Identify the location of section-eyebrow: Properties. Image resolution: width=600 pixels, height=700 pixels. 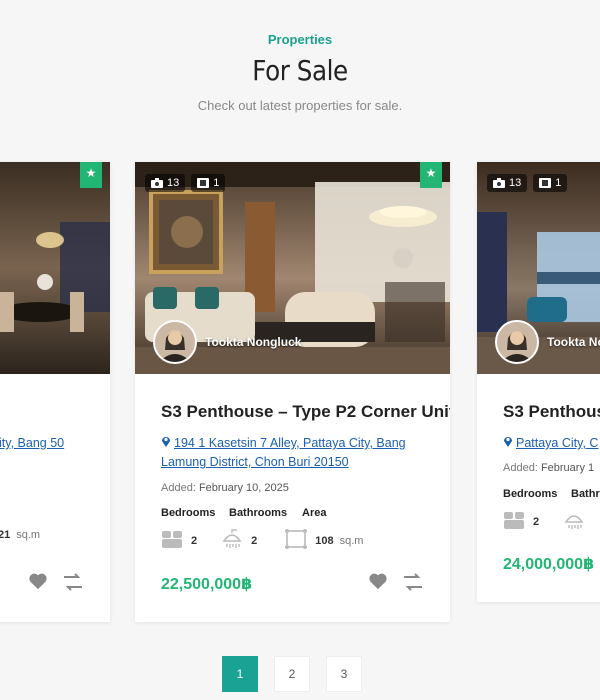
(300, 39).